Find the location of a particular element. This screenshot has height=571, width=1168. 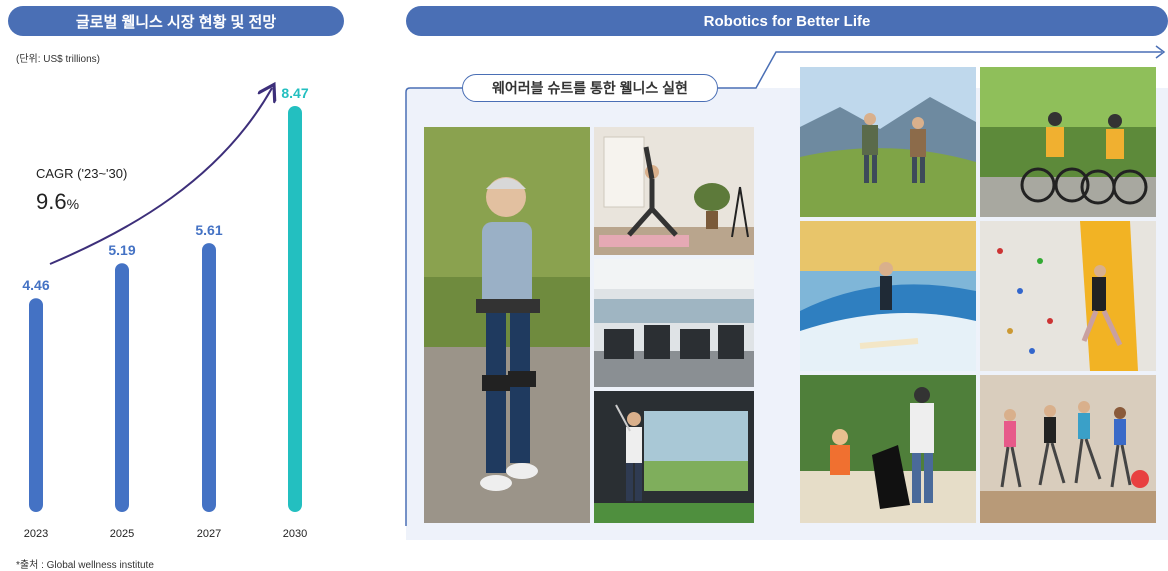

photo-walking-woman-wearable-suit is located at coordinates (507, 325).